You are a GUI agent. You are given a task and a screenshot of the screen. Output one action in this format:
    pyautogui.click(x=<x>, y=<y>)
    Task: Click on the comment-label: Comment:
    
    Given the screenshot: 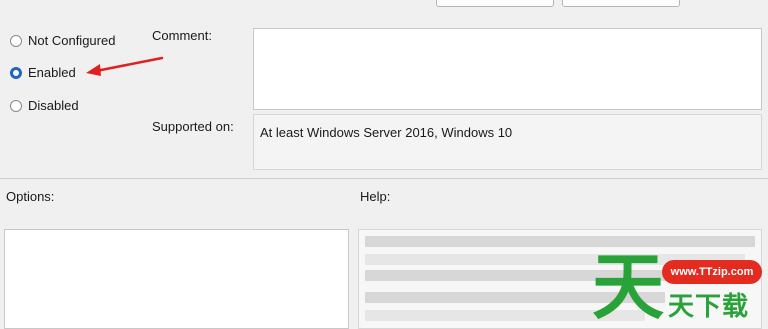 What is the action you would take?
    pyautogui.click(x=182, y=35)
    